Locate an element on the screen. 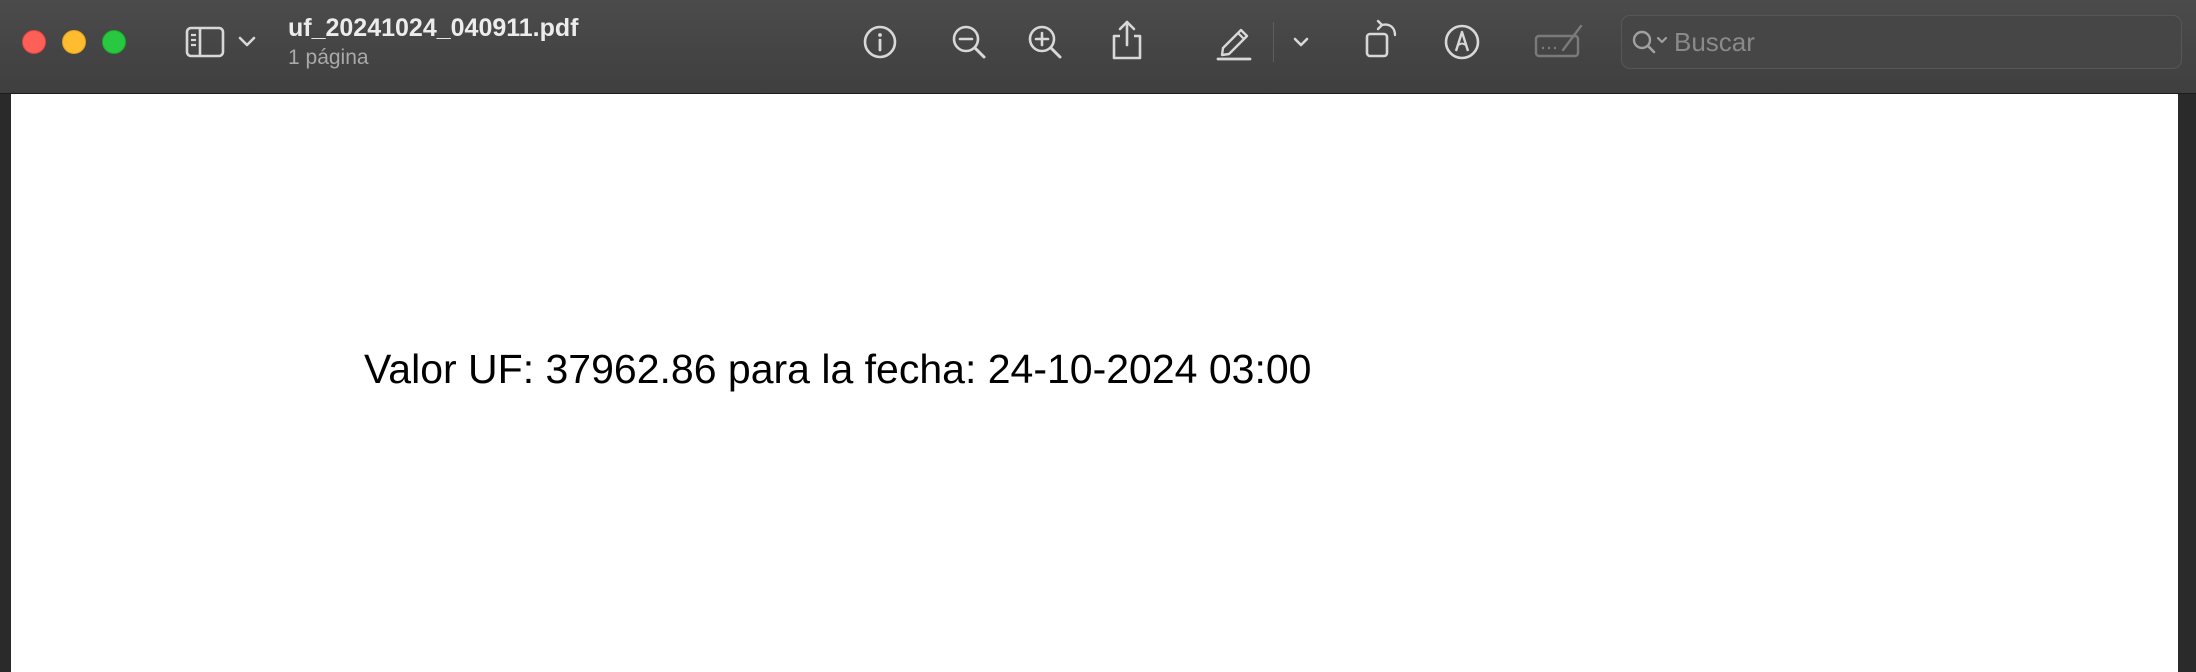 This screenshot has height=672, width=2196. highlight-options-button is located at coordinates (1301, 42).